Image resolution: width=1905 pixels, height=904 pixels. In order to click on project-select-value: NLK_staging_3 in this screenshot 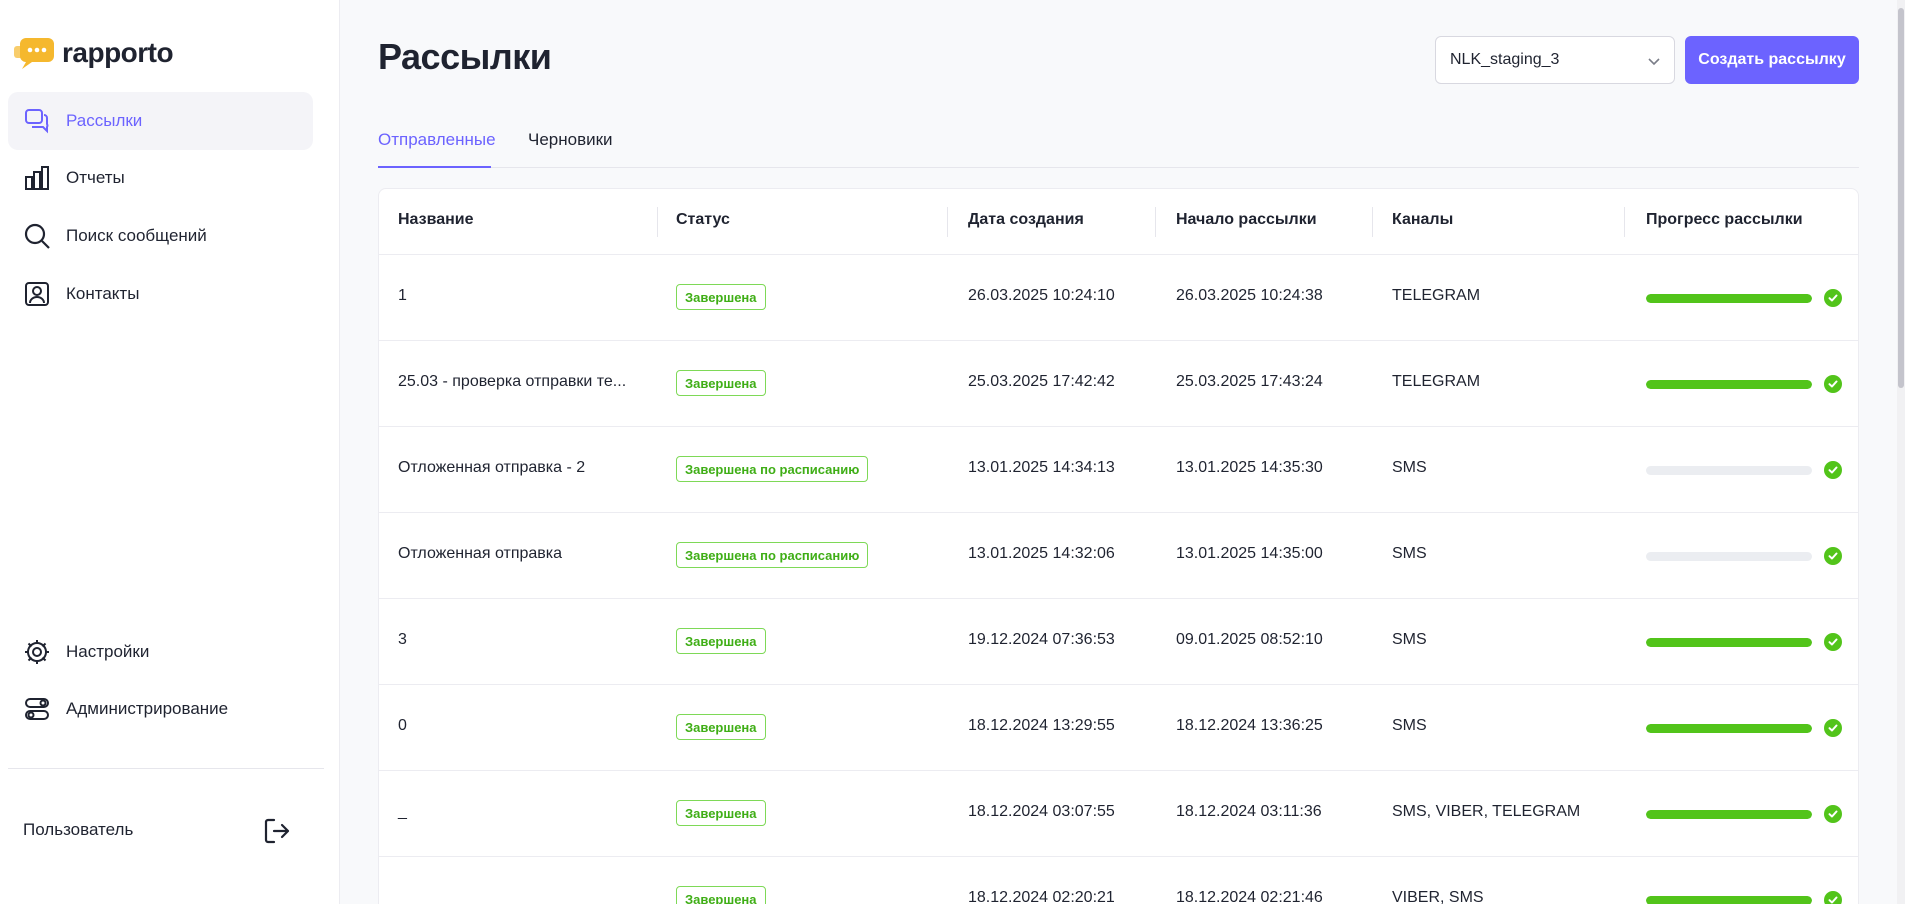, I will do `click(1505, 59)`.